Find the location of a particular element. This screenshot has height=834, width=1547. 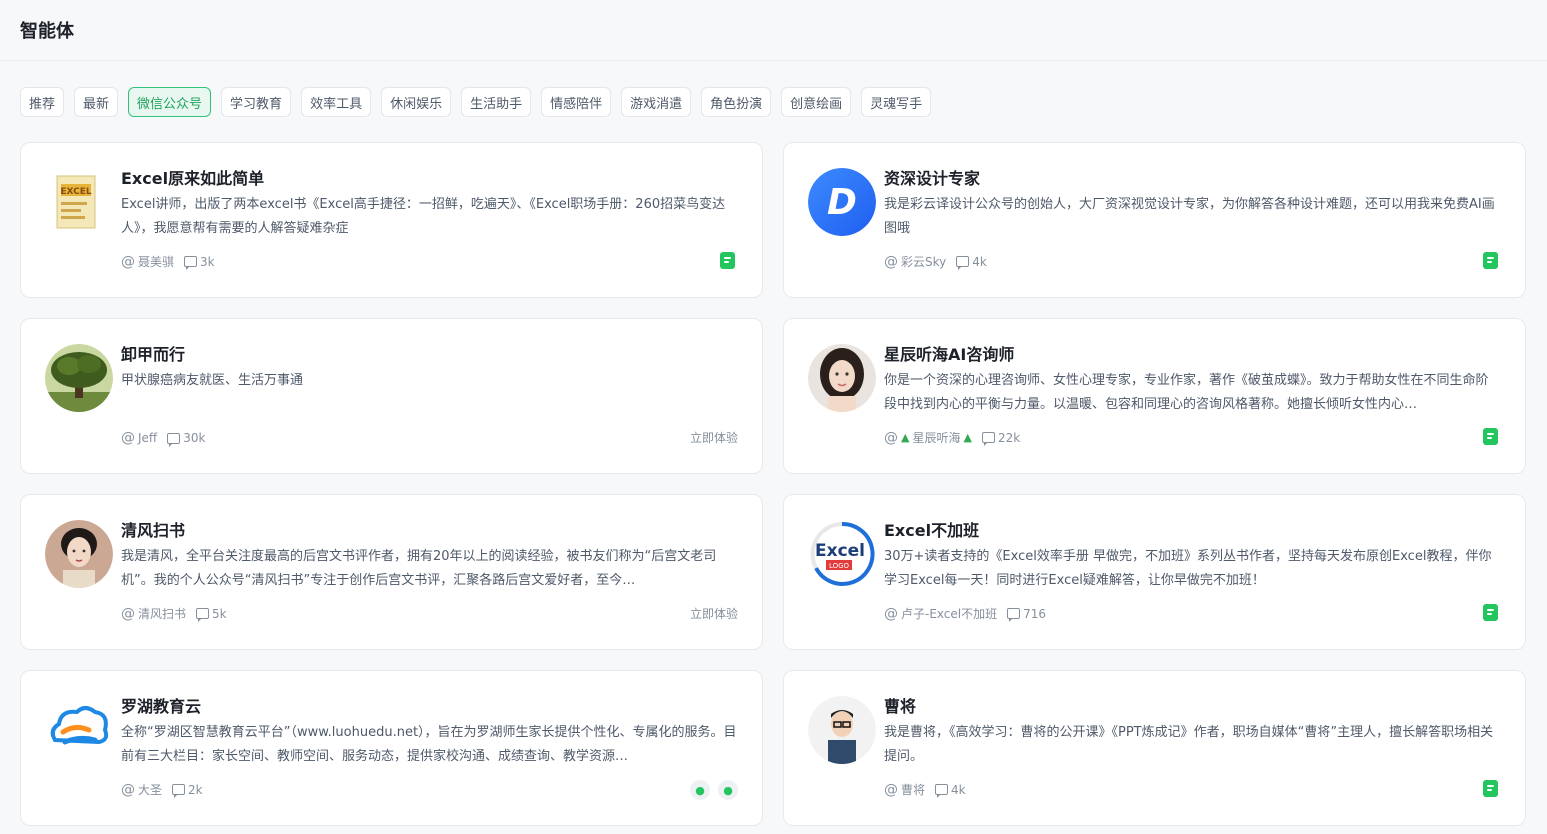

usage-count: 716 is located at coordinates (1035, 613).